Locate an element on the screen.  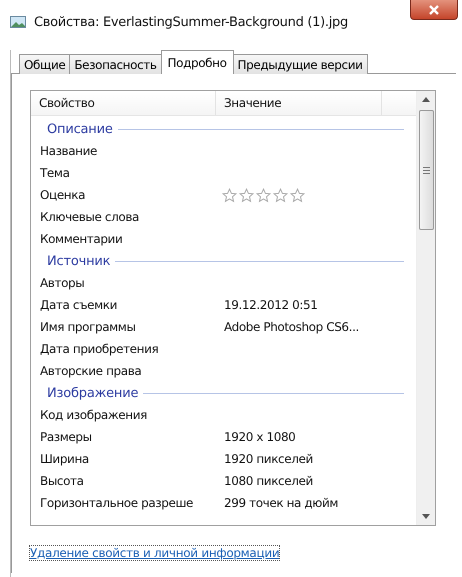
property-name: Тема is located at coordinates (55, 173).